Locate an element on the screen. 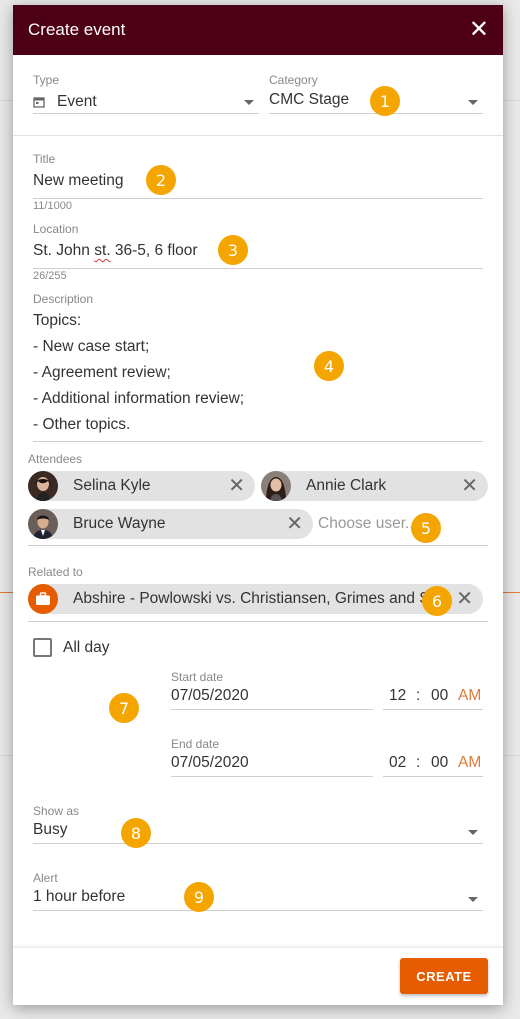 Image resolution: width=520 pixels, height=1019 pixels. type-label: Type is located at coordinates (46, 80).